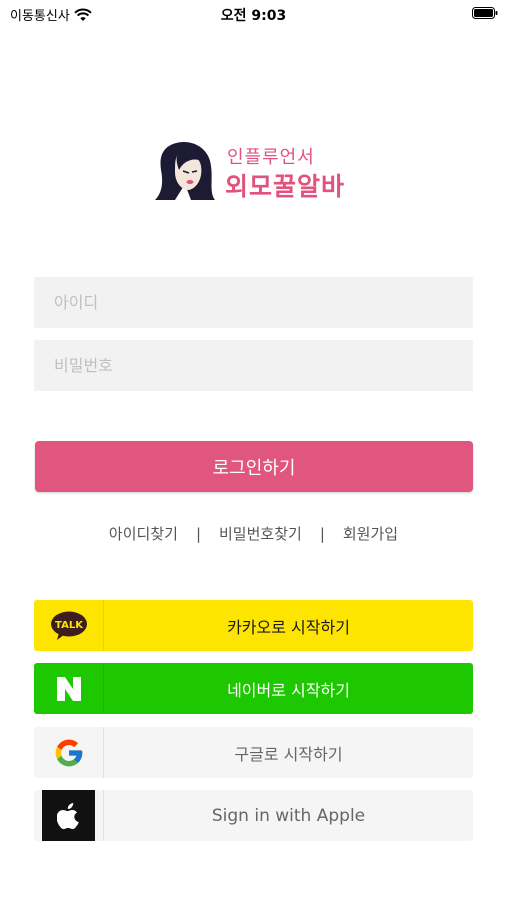 This screenshot has height=900, width=507. I want to click on google-login-label: 구글로 시작하기, so click(288, 754).